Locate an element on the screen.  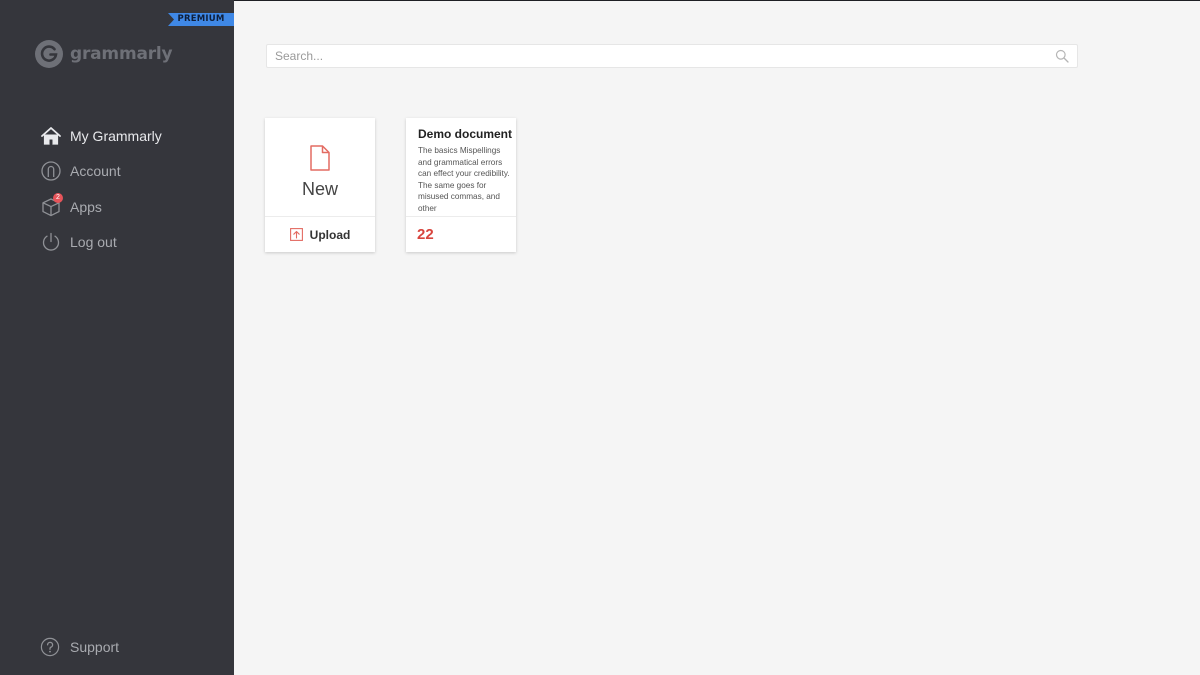
sidebar-item-label: Log out is located at coordinates (93, 242).